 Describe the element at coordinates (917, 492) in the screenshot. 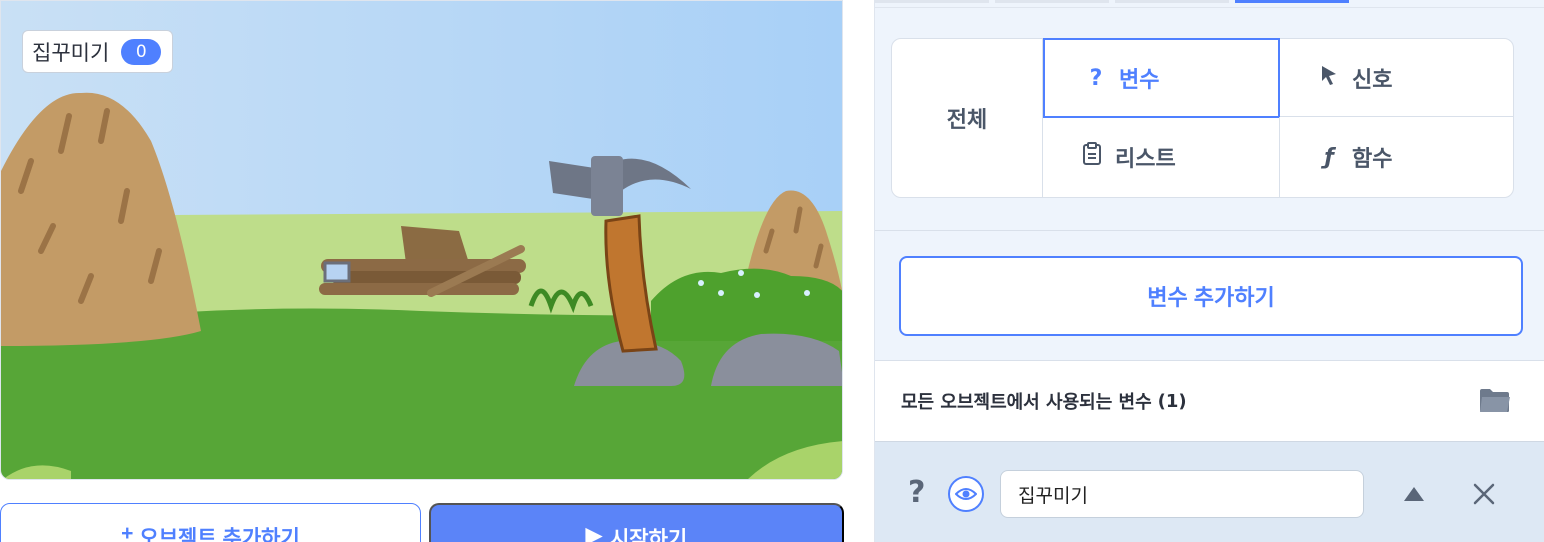

I see `variable-type-icon: ?` at that location.